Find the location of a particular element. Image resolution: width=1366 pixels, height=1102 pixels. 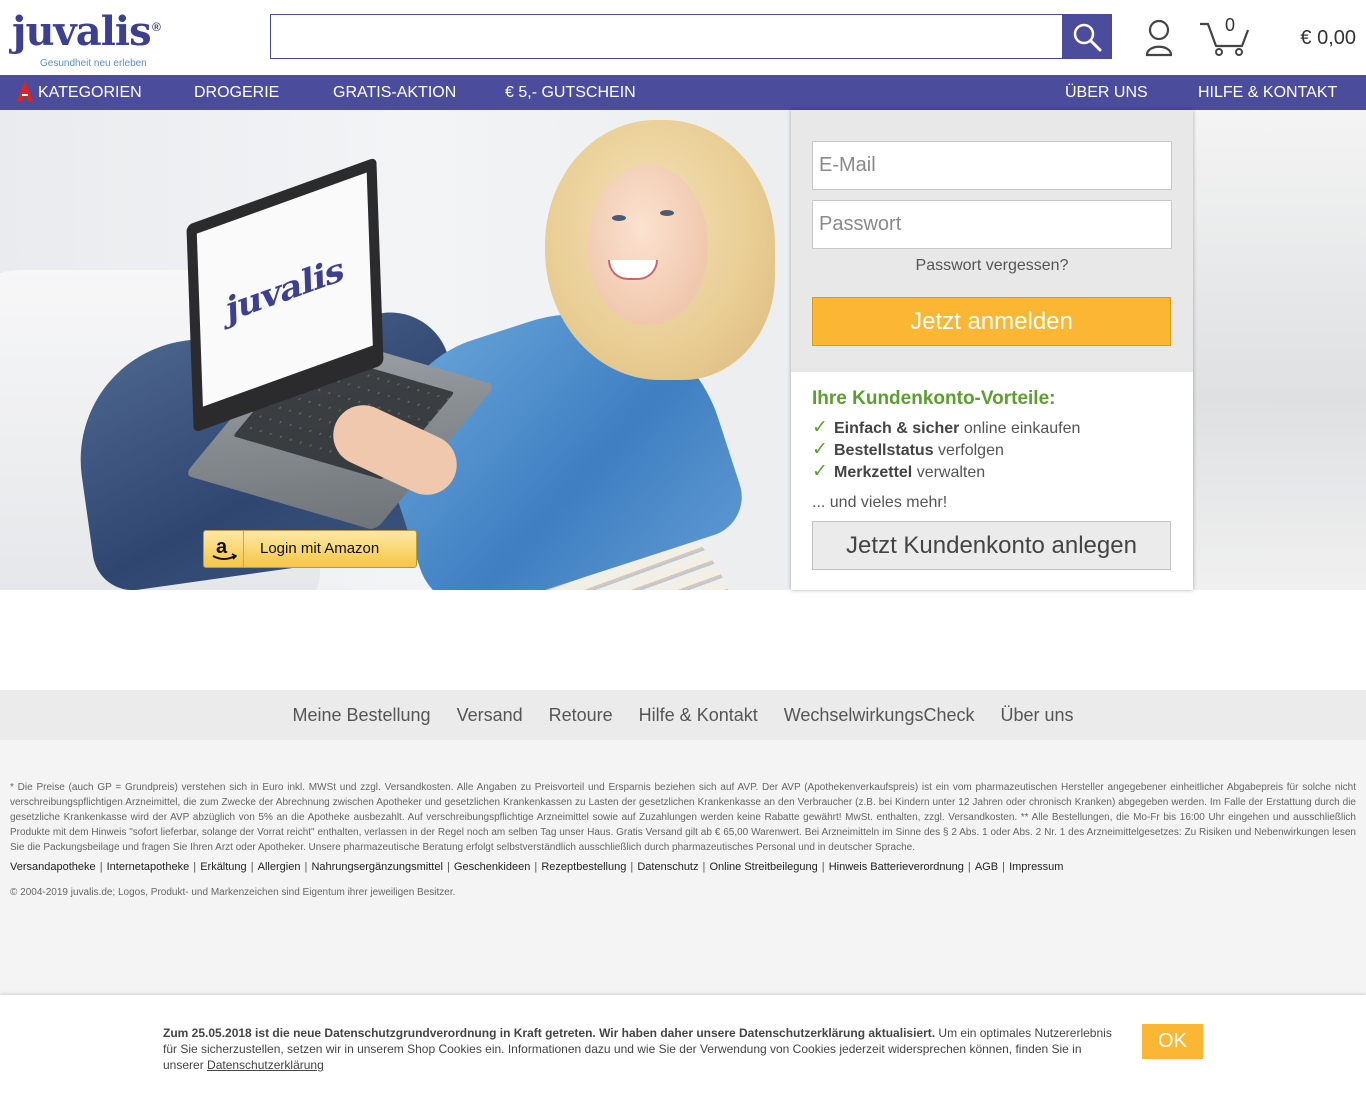

nav-item-kategorien: Kategorien is located at coordinates (79, 92).